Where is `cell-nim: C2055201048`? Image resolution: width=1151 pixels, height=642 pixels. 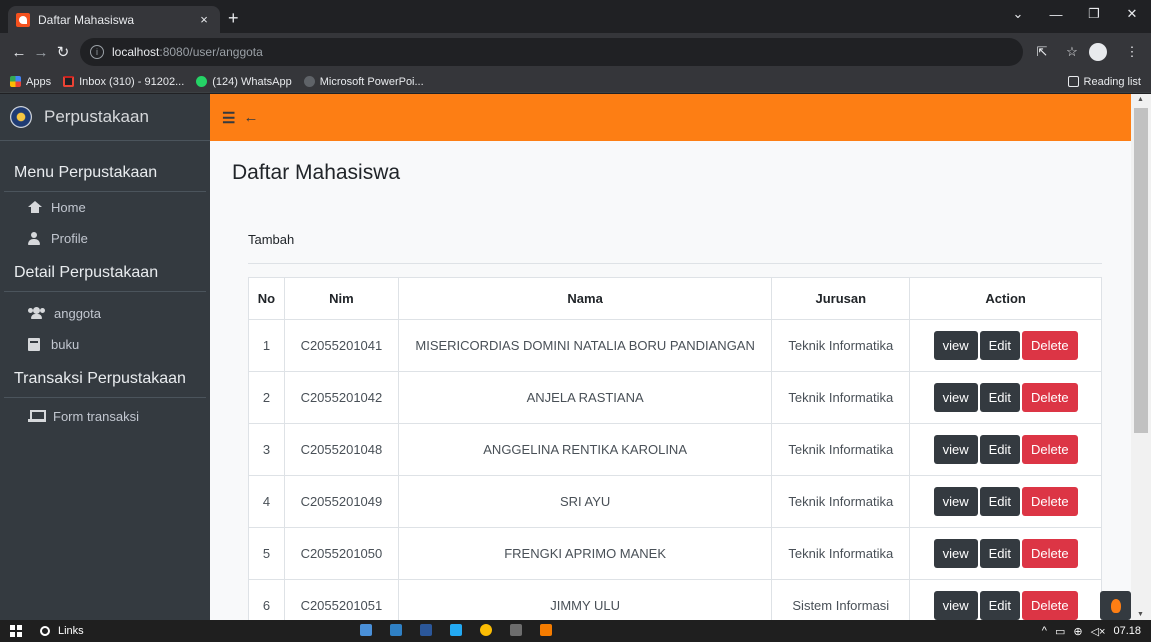
cell-nim: C2055201048 is located at coordinates (341, 449).